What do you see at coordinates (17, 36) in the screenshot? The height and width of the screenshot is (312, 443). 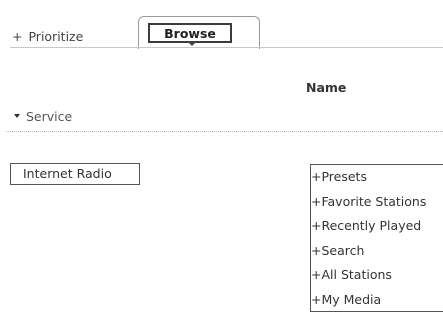 I see `expand-plus-icon: +` at bounding box center [17, 36].